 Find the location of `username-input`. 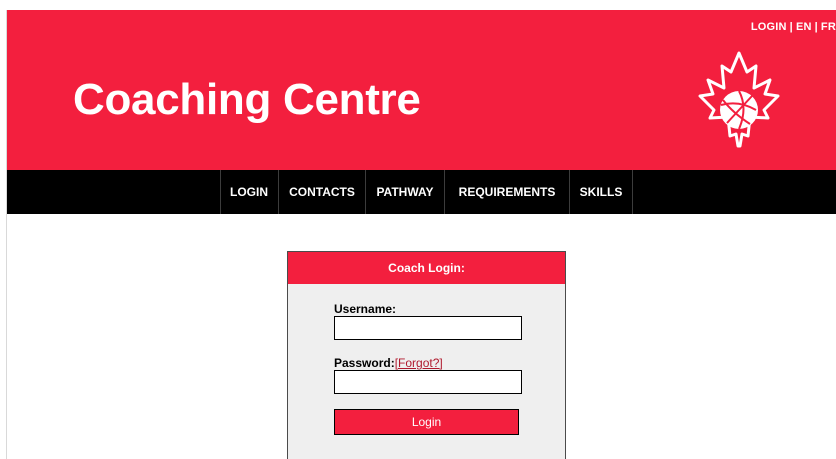

username-input is located at coordinates (428, 328).